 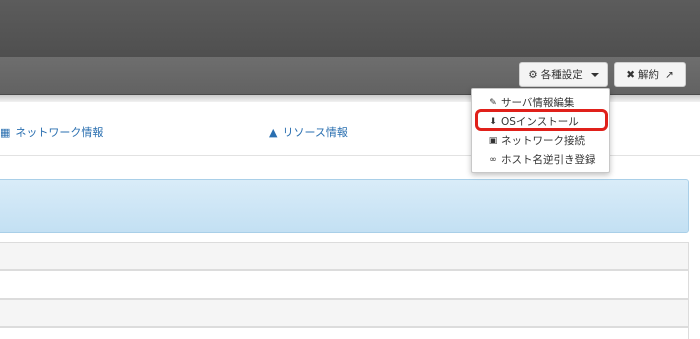 I want to click on cancel-button-label: 解約, so click(x=648, y=75).